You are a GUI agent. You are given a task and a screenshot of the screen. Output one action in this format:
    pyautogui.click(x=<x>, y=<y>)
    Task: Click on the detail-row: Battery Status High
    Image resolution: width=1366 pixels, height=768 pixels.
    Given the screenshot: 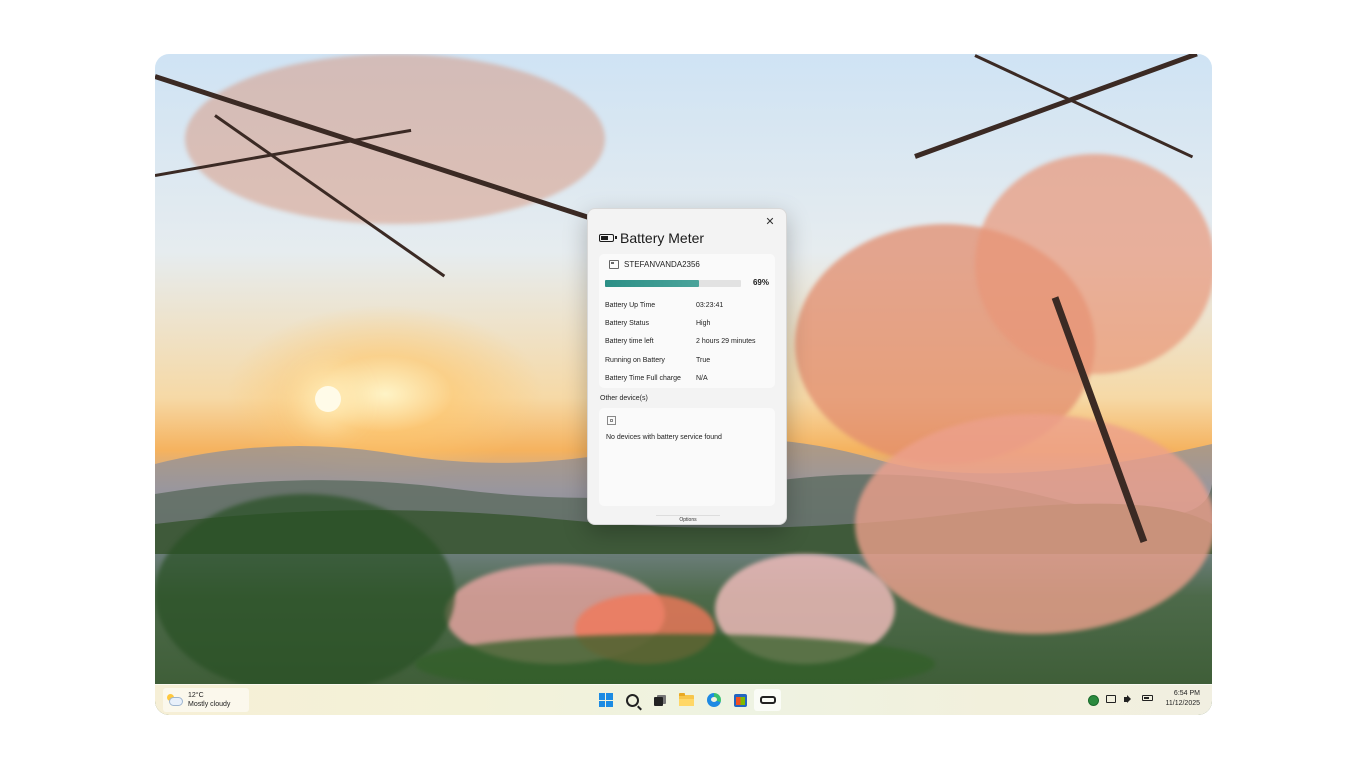 What is the action you would take?
    pyautogui.click(x=687, y=323)
    